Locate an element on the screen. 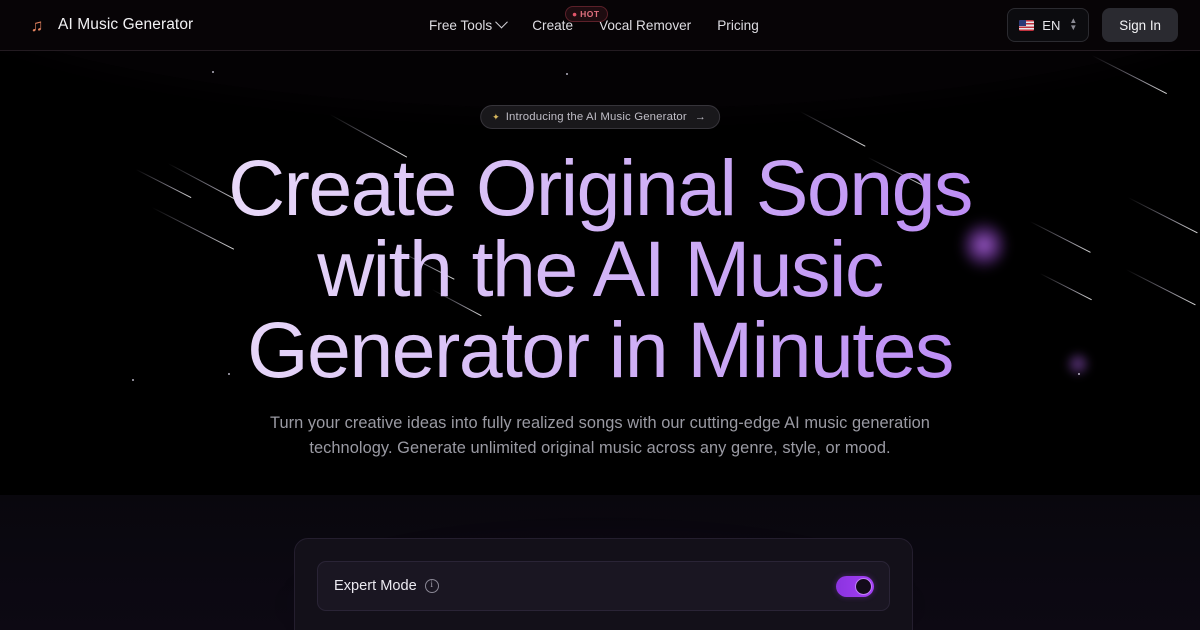 The width and height of the screenshot is (1200, 630). expert-mode-row: Expert Mode i is located at coordinates (603, 586).